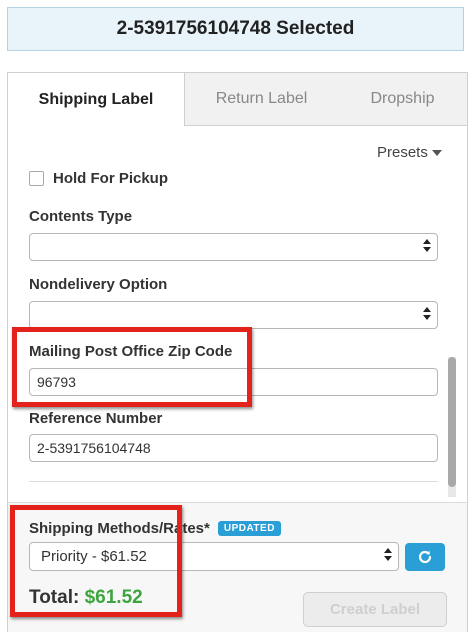 This screenshot has height=632, width=474. What do you see at coordinates (36, 178) in the screenshot?
I see `hold-for-pickup-checkbox` at bounding box center [36, 178].